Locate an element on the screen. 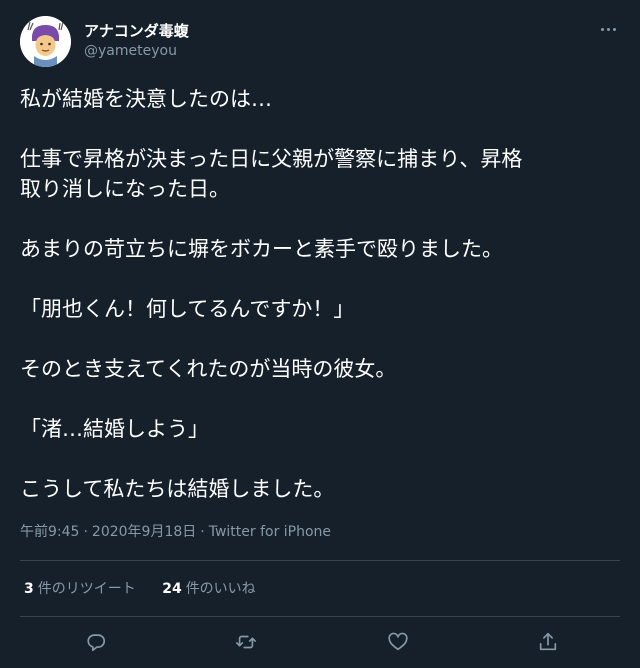 This screenshot has height=668, width=640. likes-stat: 24 件のいいね is located at coordinates (208, 589).